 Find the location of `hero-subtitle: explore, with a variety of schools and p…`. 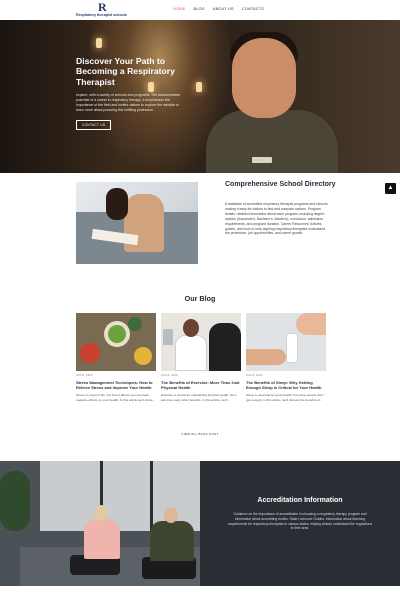

hero-subtitle: explore, with a variety of schools and p… is located at coordinates (128, 103).